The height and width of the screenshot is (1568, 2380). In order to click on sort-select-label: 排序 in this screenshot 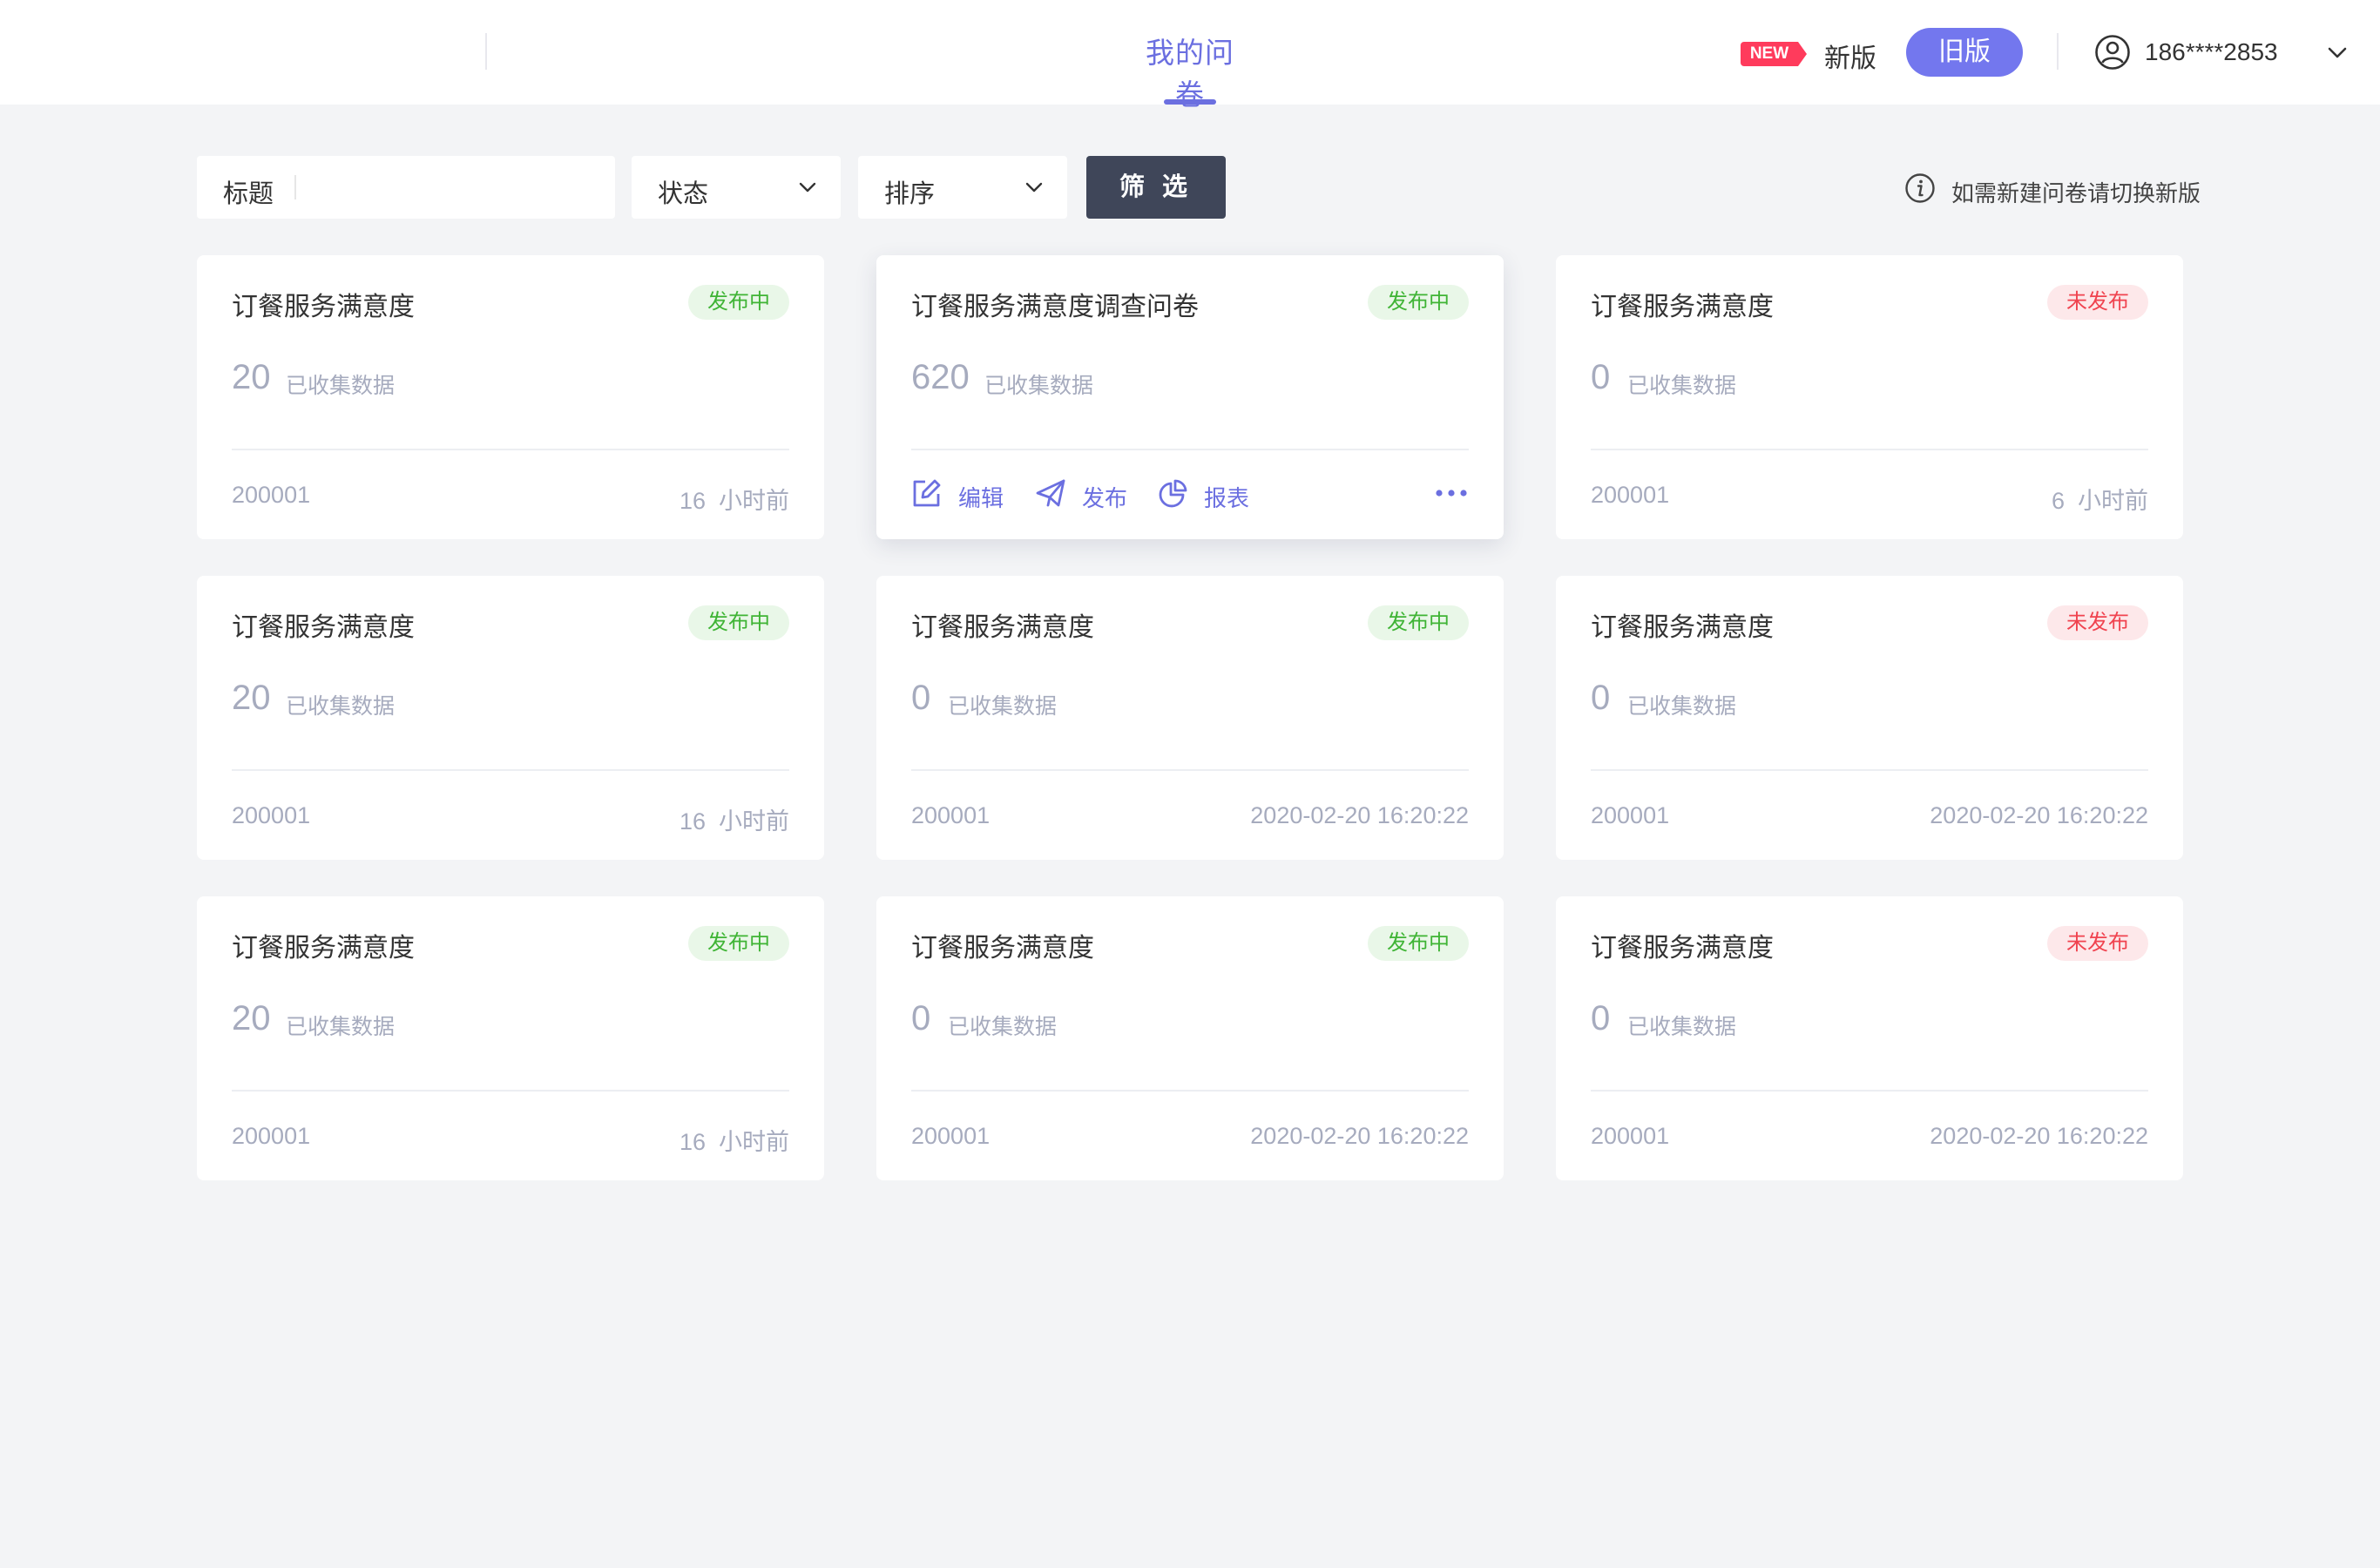, I will do `click(910, 194)`.